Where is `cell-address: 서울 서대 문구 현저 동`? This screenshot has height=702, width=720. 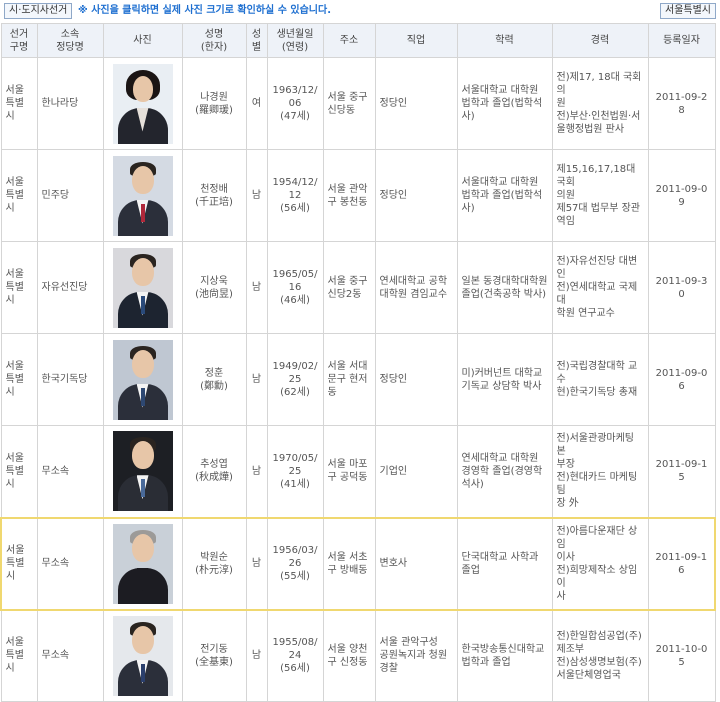
cell-address: 서울 서대 문구 현저 동 is located at coordinates (349, 379).